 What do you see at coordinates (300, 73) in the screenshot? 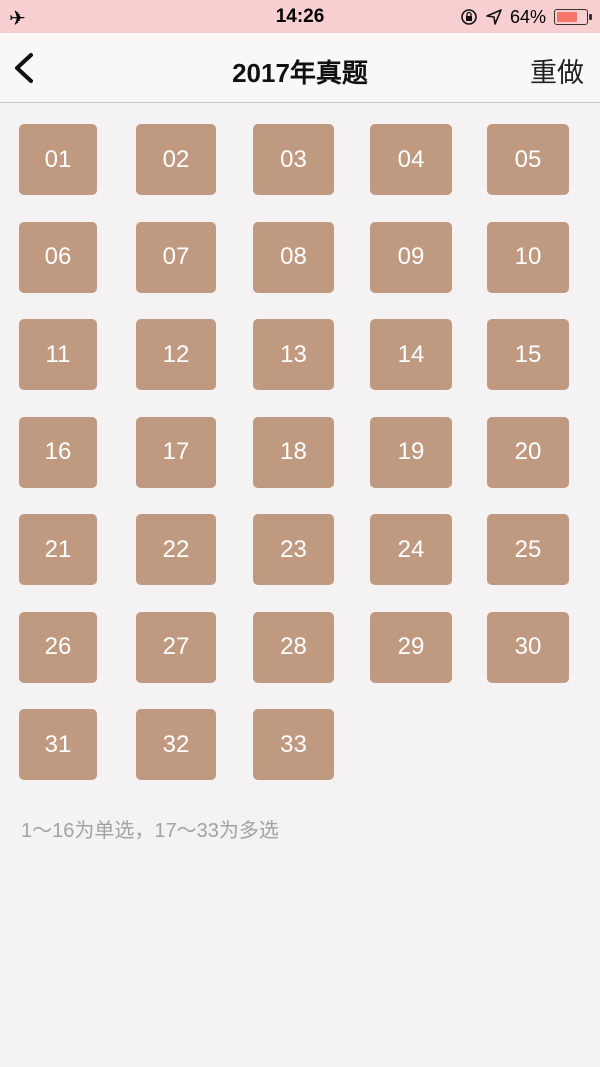
I see `page-title: 2017年真题` at bounding box center [300, 73].